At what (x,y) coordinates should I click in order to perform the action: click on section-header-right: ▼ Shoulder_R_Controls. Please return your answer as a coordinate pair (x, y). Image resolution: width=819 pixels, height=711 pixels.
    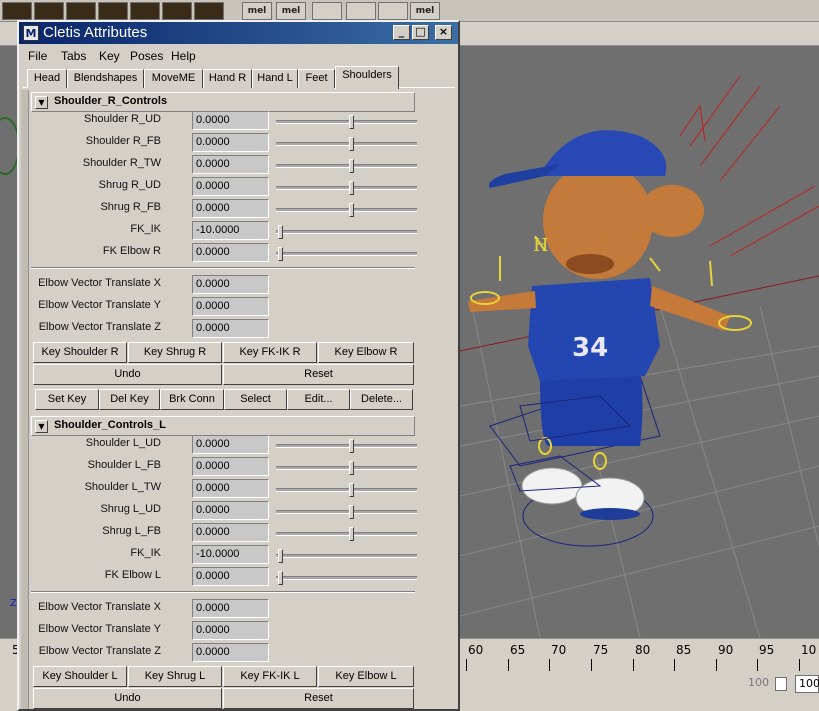
    Looking at the image, I should click on (223, 102).